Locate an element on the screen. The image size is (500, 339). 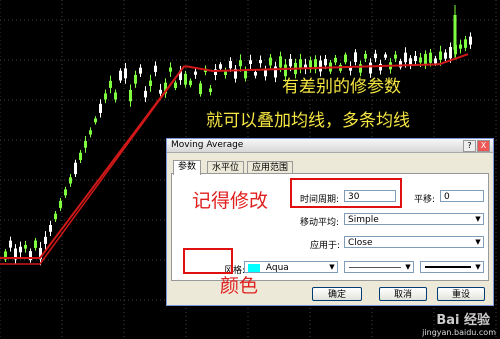
line-style-select: ▼ is located at coordinates (379, 267).